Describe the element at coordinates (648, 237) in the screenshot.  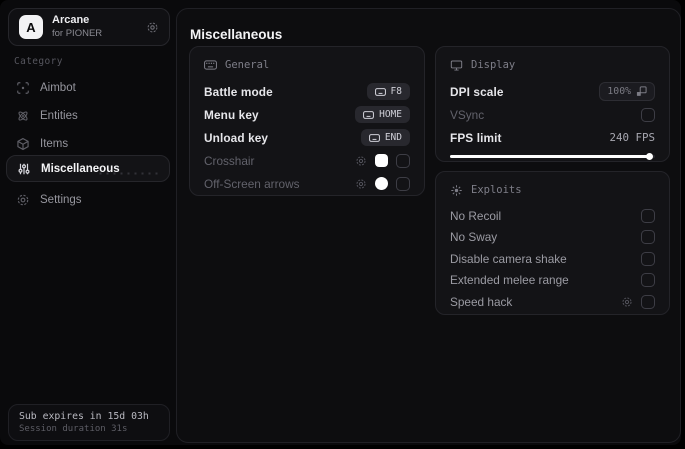
I see `no-sway-checkbox` at that location.